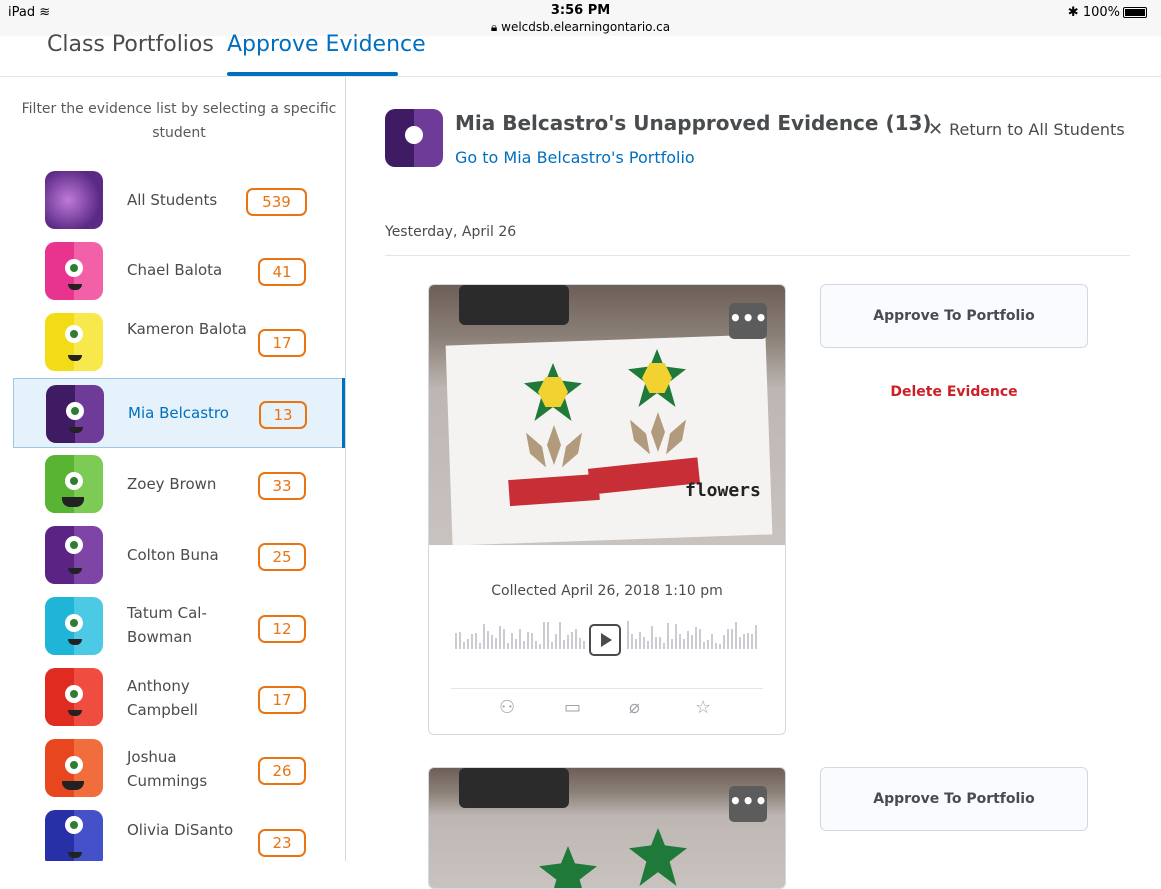  I want to click on photo-caption: flowers, so click(723, 490).